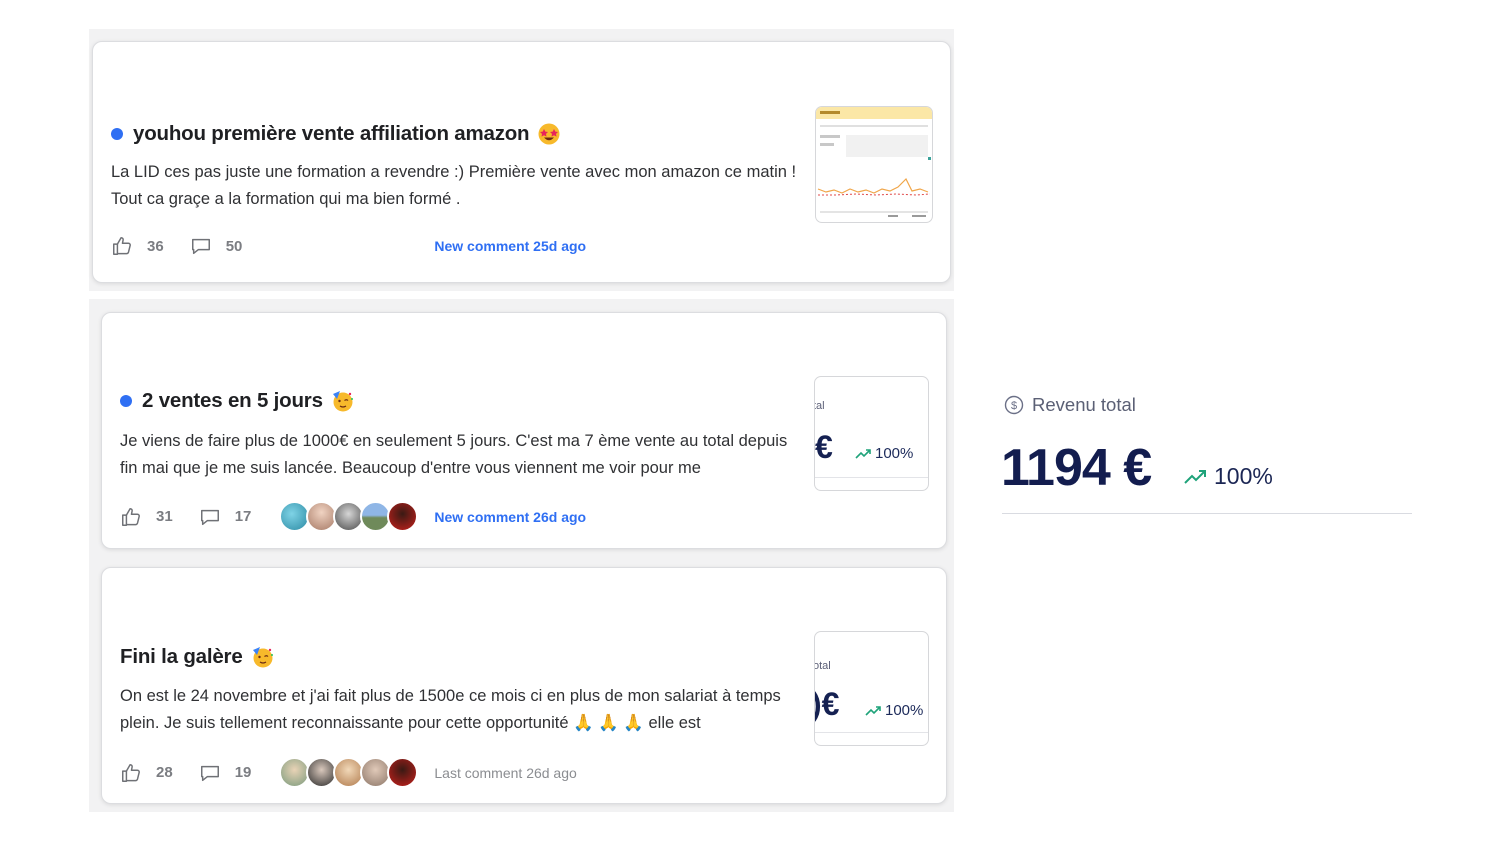 This screenshot has width=1500, height=845. Describe the element at coordinates (164, 772) in the screenshot. I see `like-count: 28` at that location.